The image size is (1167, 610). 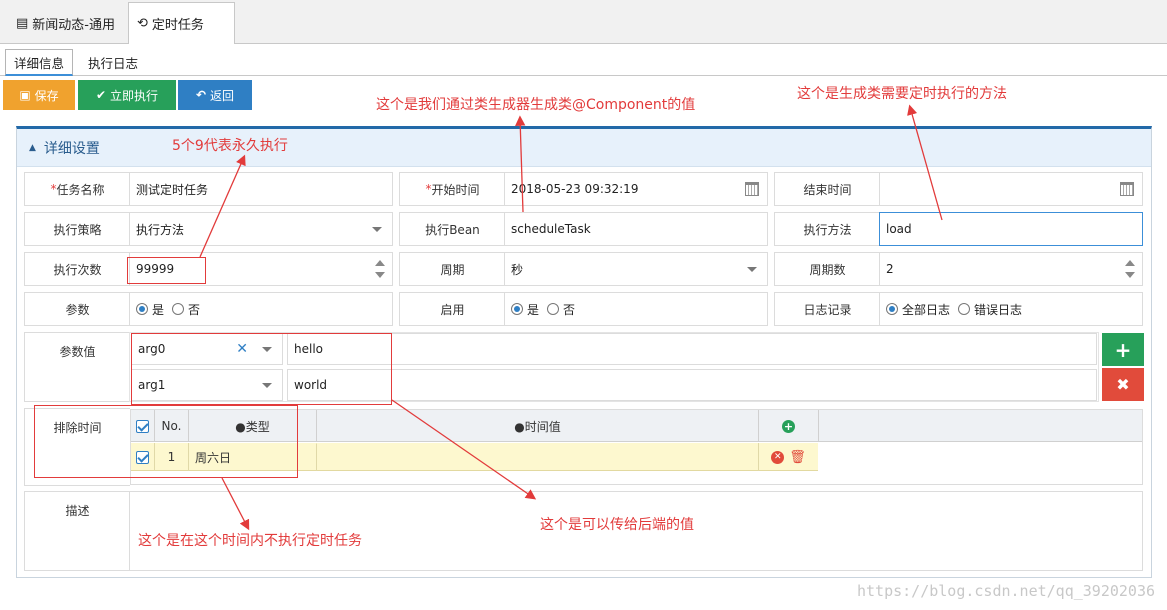 I want to click on param-value-input-0: hello, so click(x=692, y=349).